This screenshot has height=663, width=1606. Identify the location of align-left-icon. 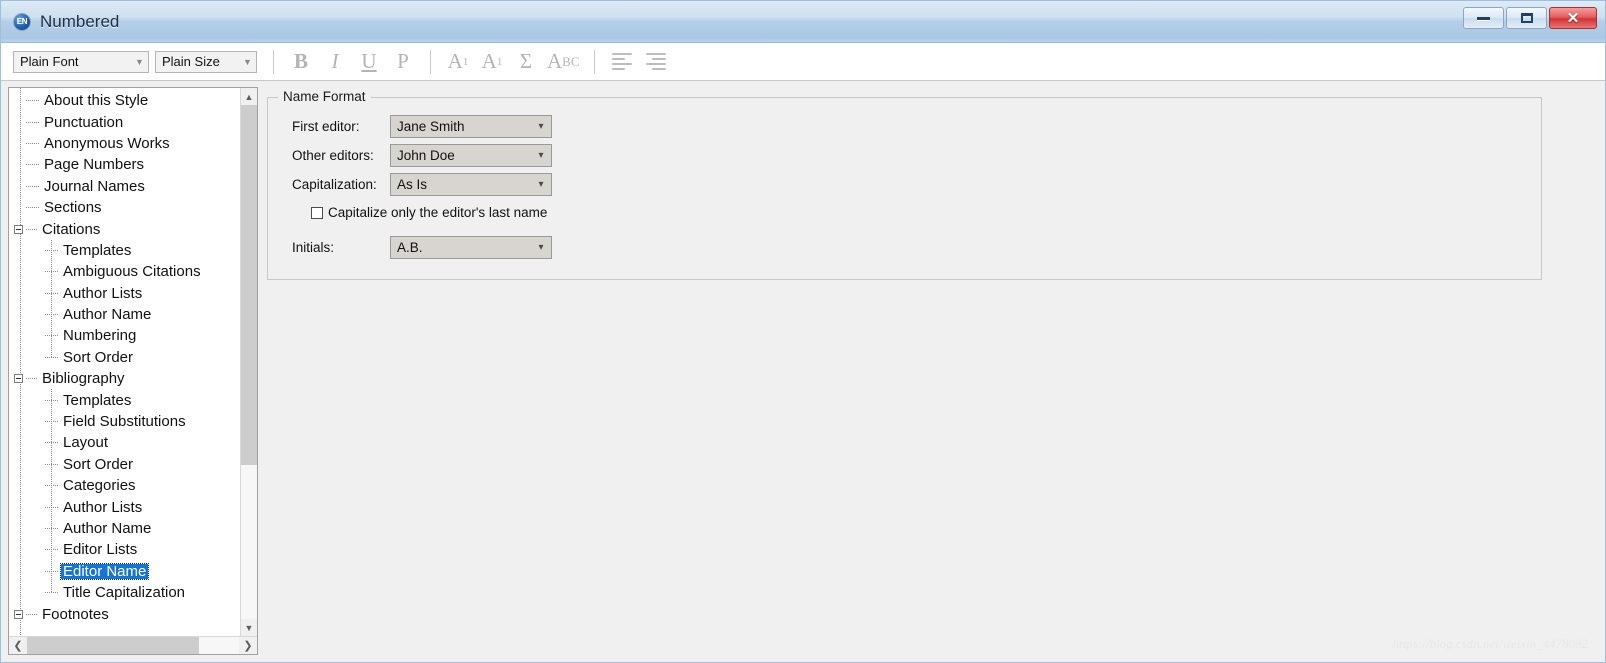
(621, 61).